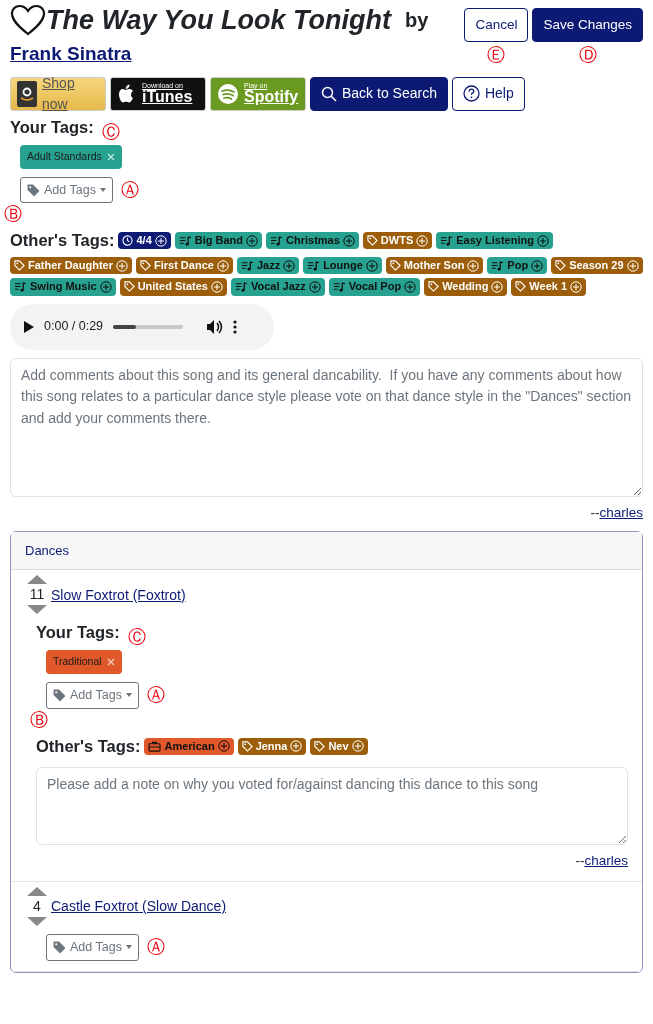 The image size is (653, 1024). What do you see at coordinates (29, 326) in the screenshot?
I see `play-icon` at bounding box center [29, 326].